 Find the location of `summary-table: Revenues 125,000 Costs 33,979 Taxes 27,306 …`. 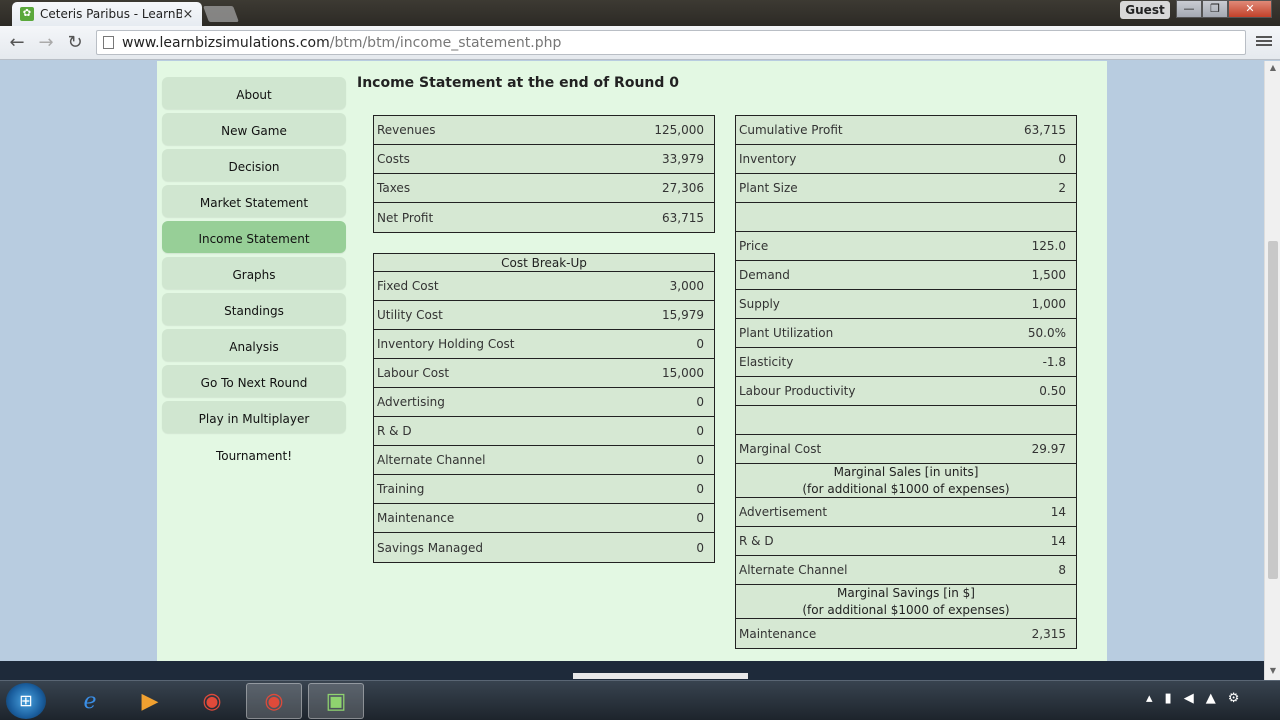

summary-table: Revenues 125,000 Costs 33,979 Taxes 27,306 … is located at coordinates (544, 174).